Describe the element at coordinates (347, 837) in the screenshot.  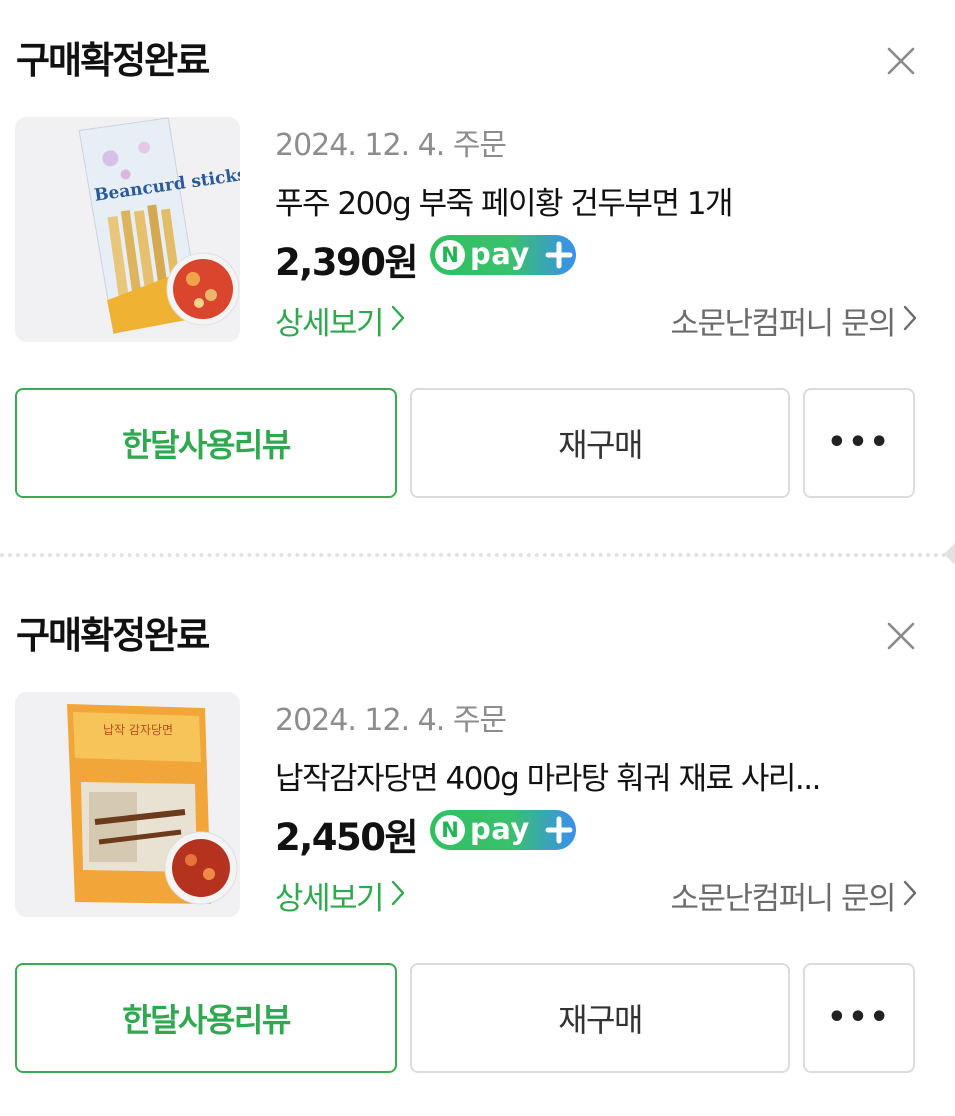
I see `product-price: 2,450원` at that location.